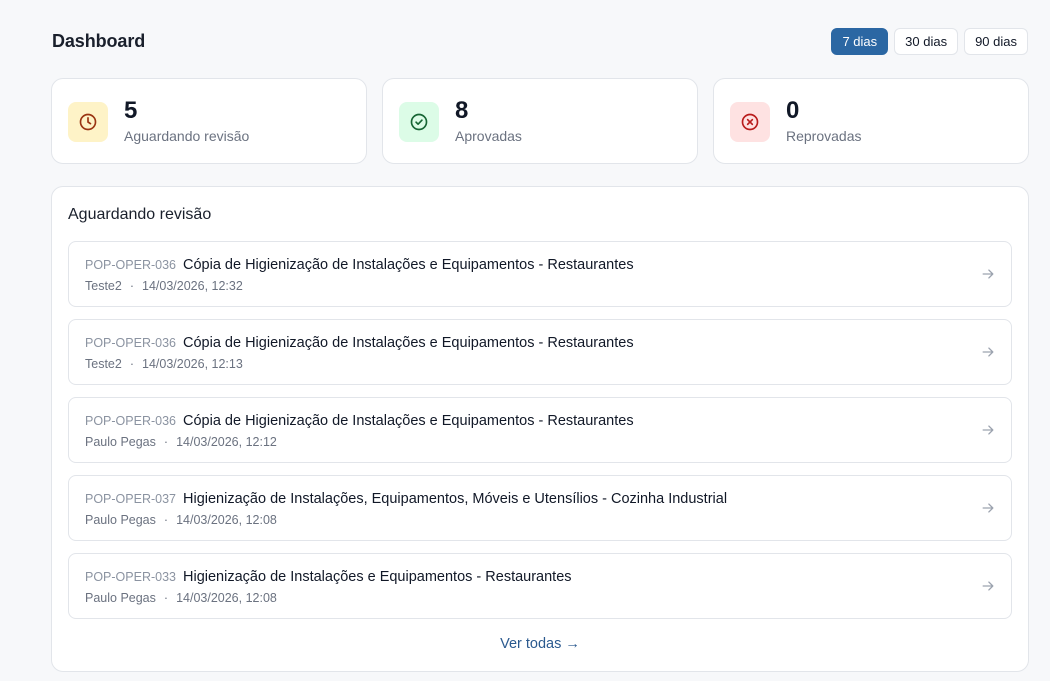 Image resolution: width=1050 pixels, height=681 pixels. I want to click on stat-label: Reprovadas, so click(824, 136).